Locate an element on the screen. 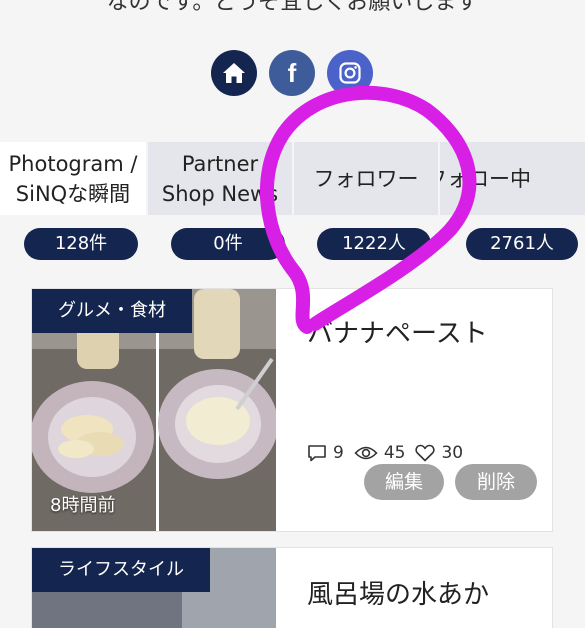 The height and width of the screenshot is (628, 585). facebook-icon: f is located at coordinates (292, 73).